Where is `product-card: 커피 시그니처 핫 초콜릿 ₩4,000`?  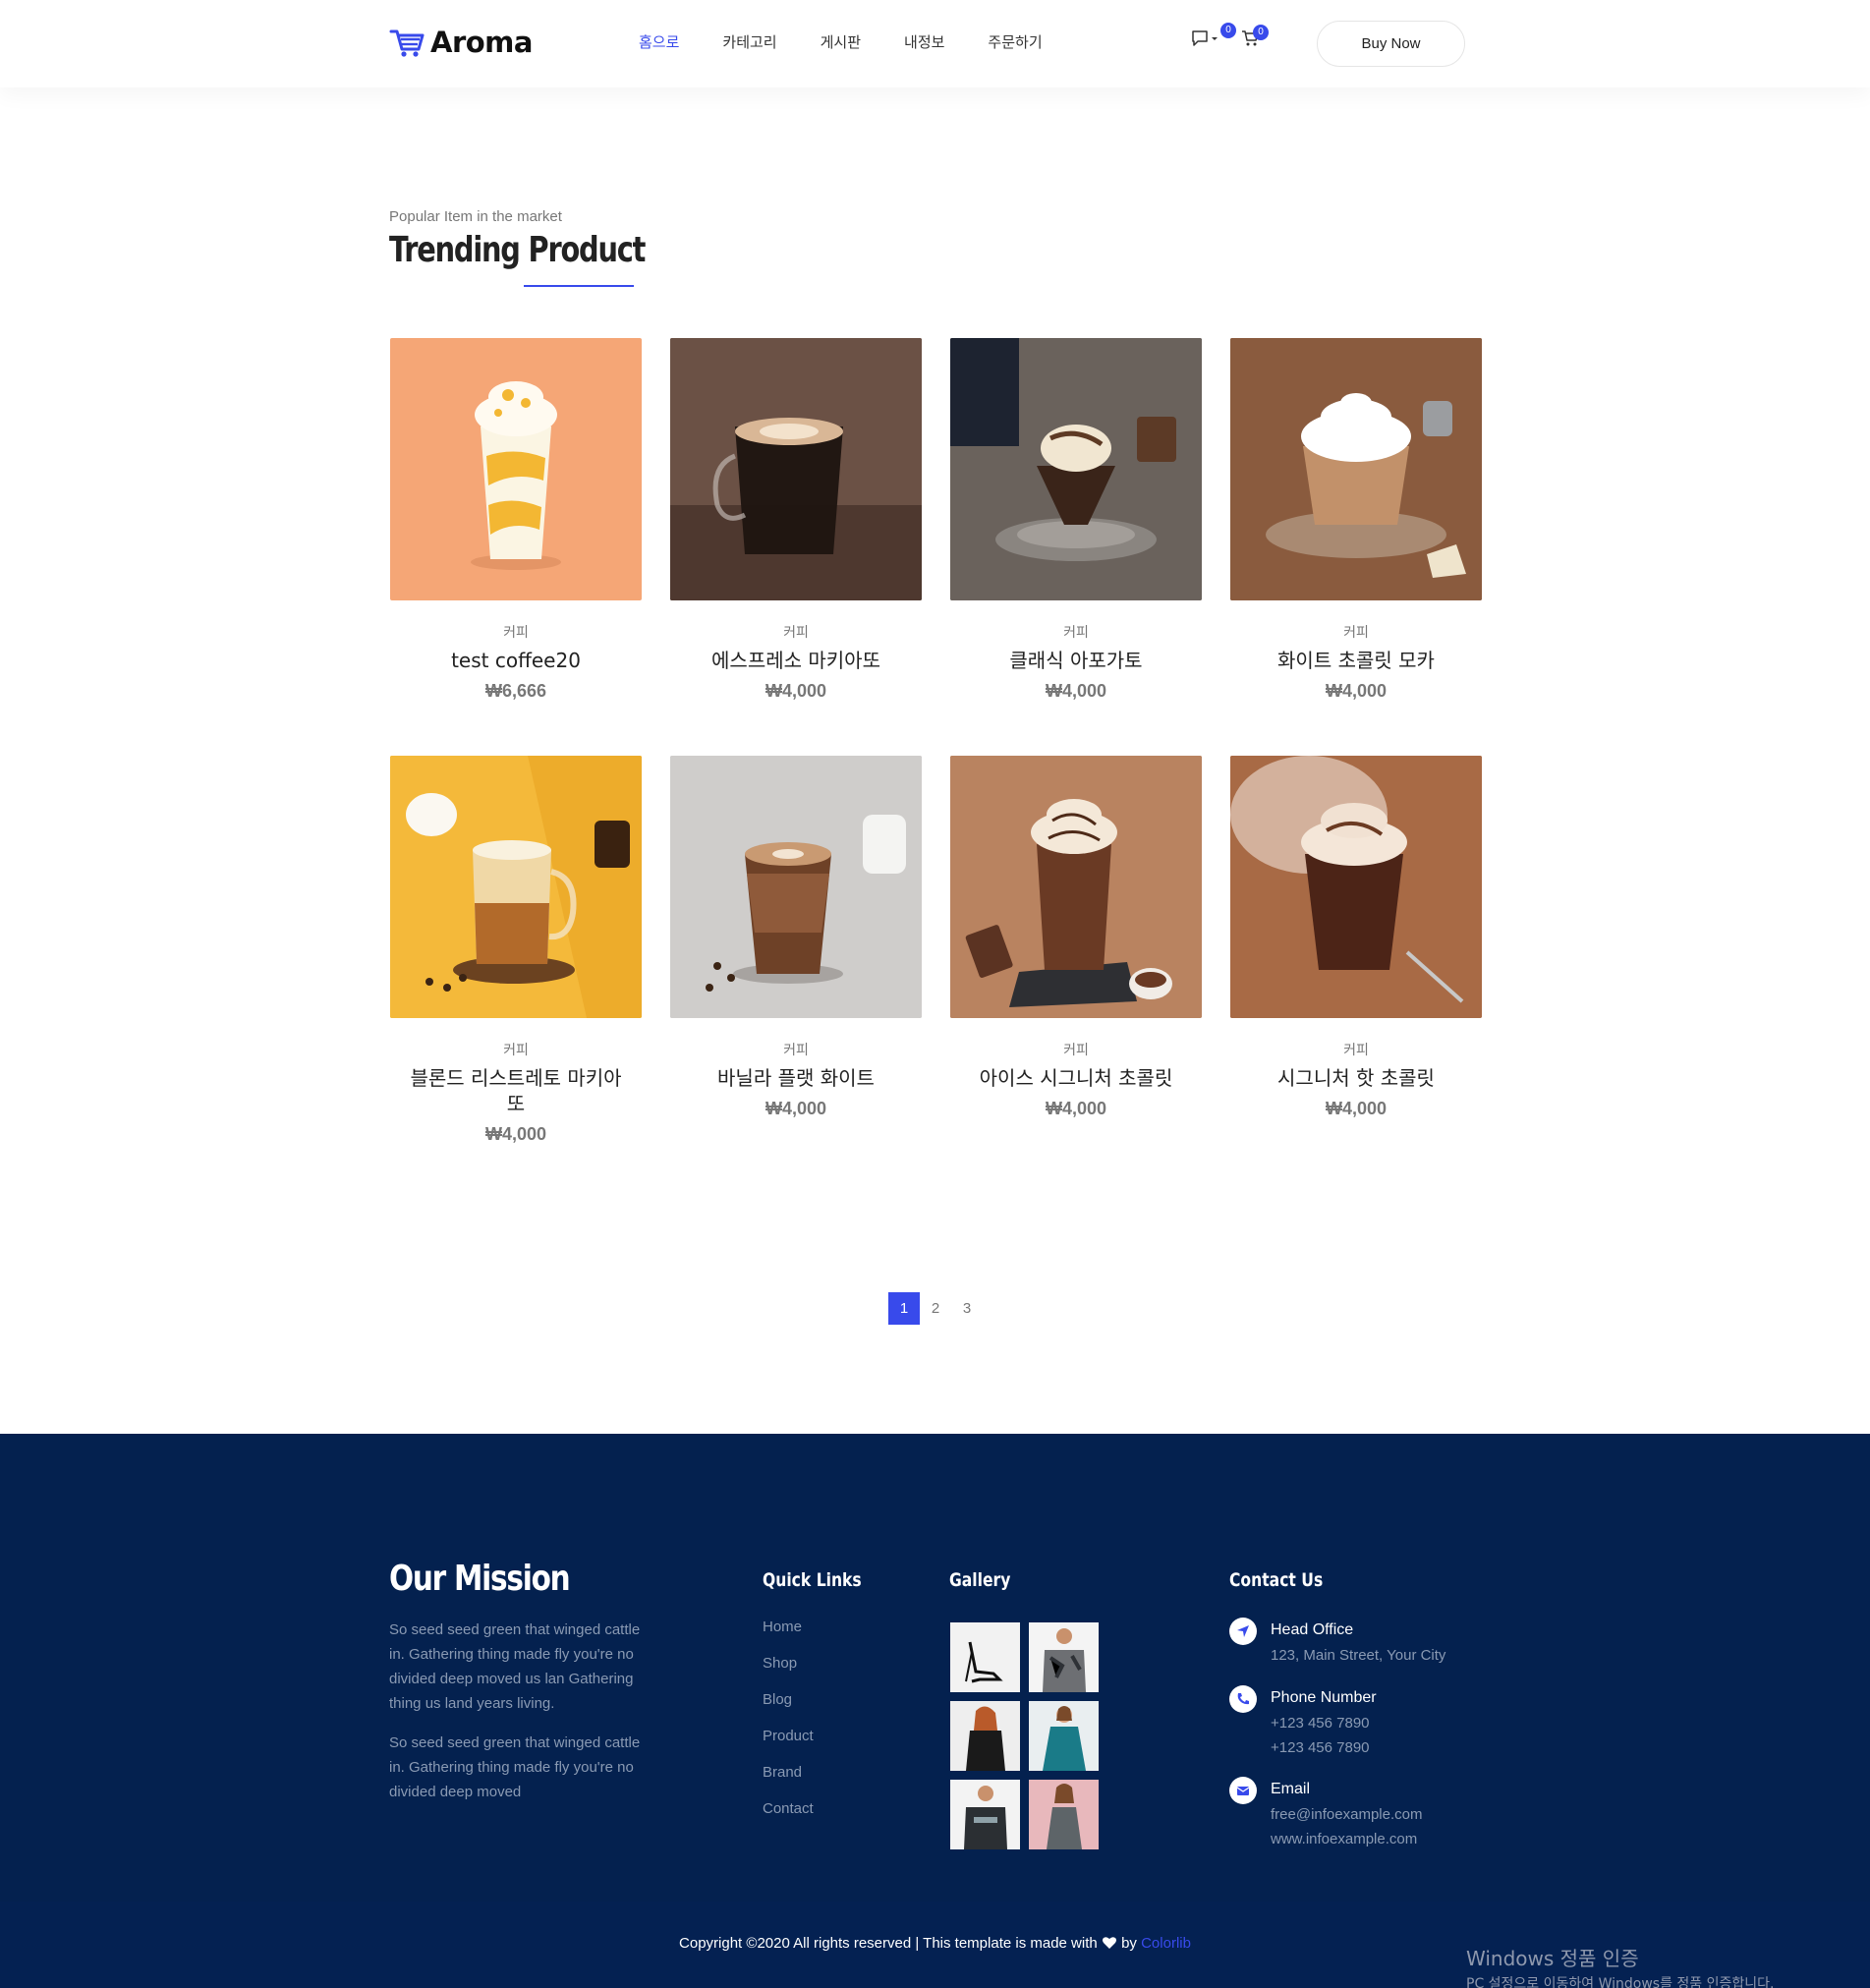
product-card: 커피 시그니처 핫 초콜릿 ₩4,000 is located at coordinates (1356, 937).